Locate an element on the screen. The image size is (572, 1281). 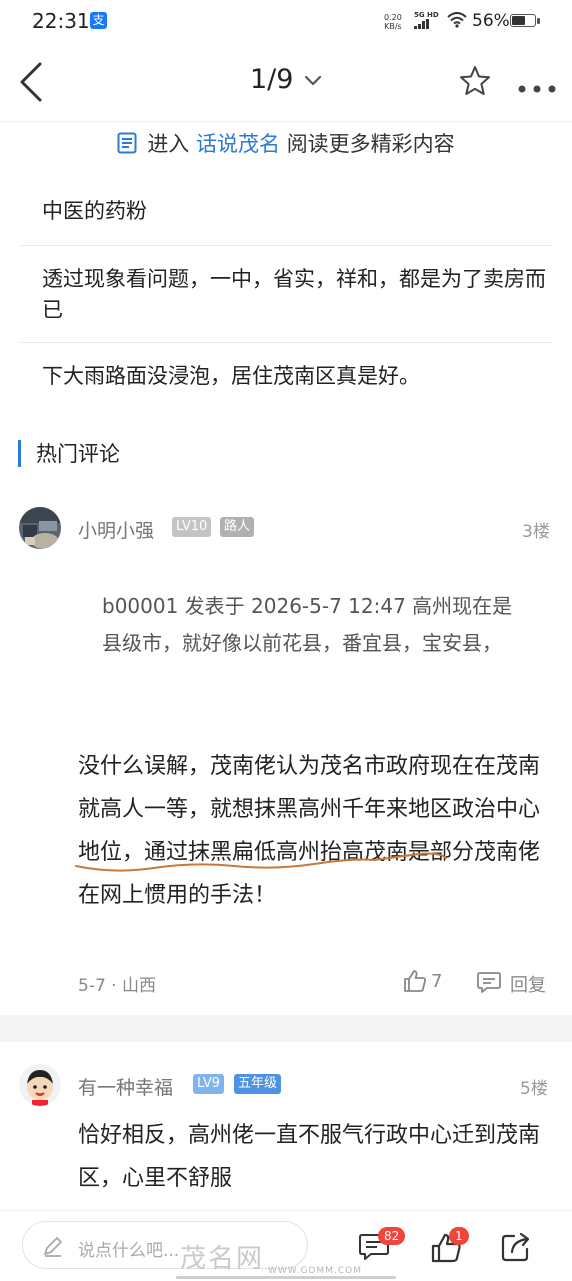
enter-suffix: 阅读更多精彩内容 is located at coordinates (370, 144).